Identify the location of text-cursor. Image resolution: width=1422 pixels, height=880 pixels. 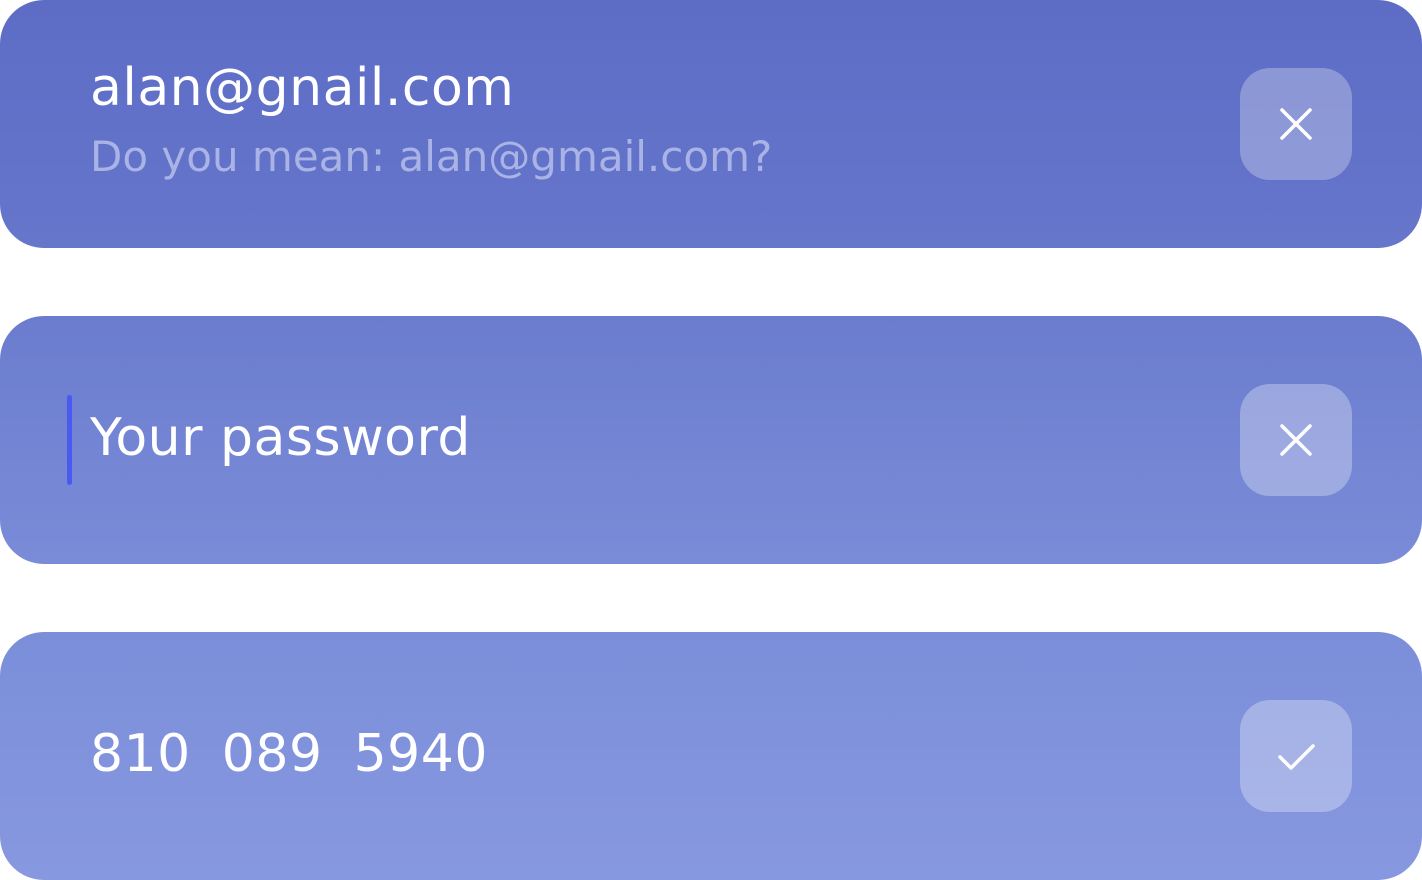
(69, 440).